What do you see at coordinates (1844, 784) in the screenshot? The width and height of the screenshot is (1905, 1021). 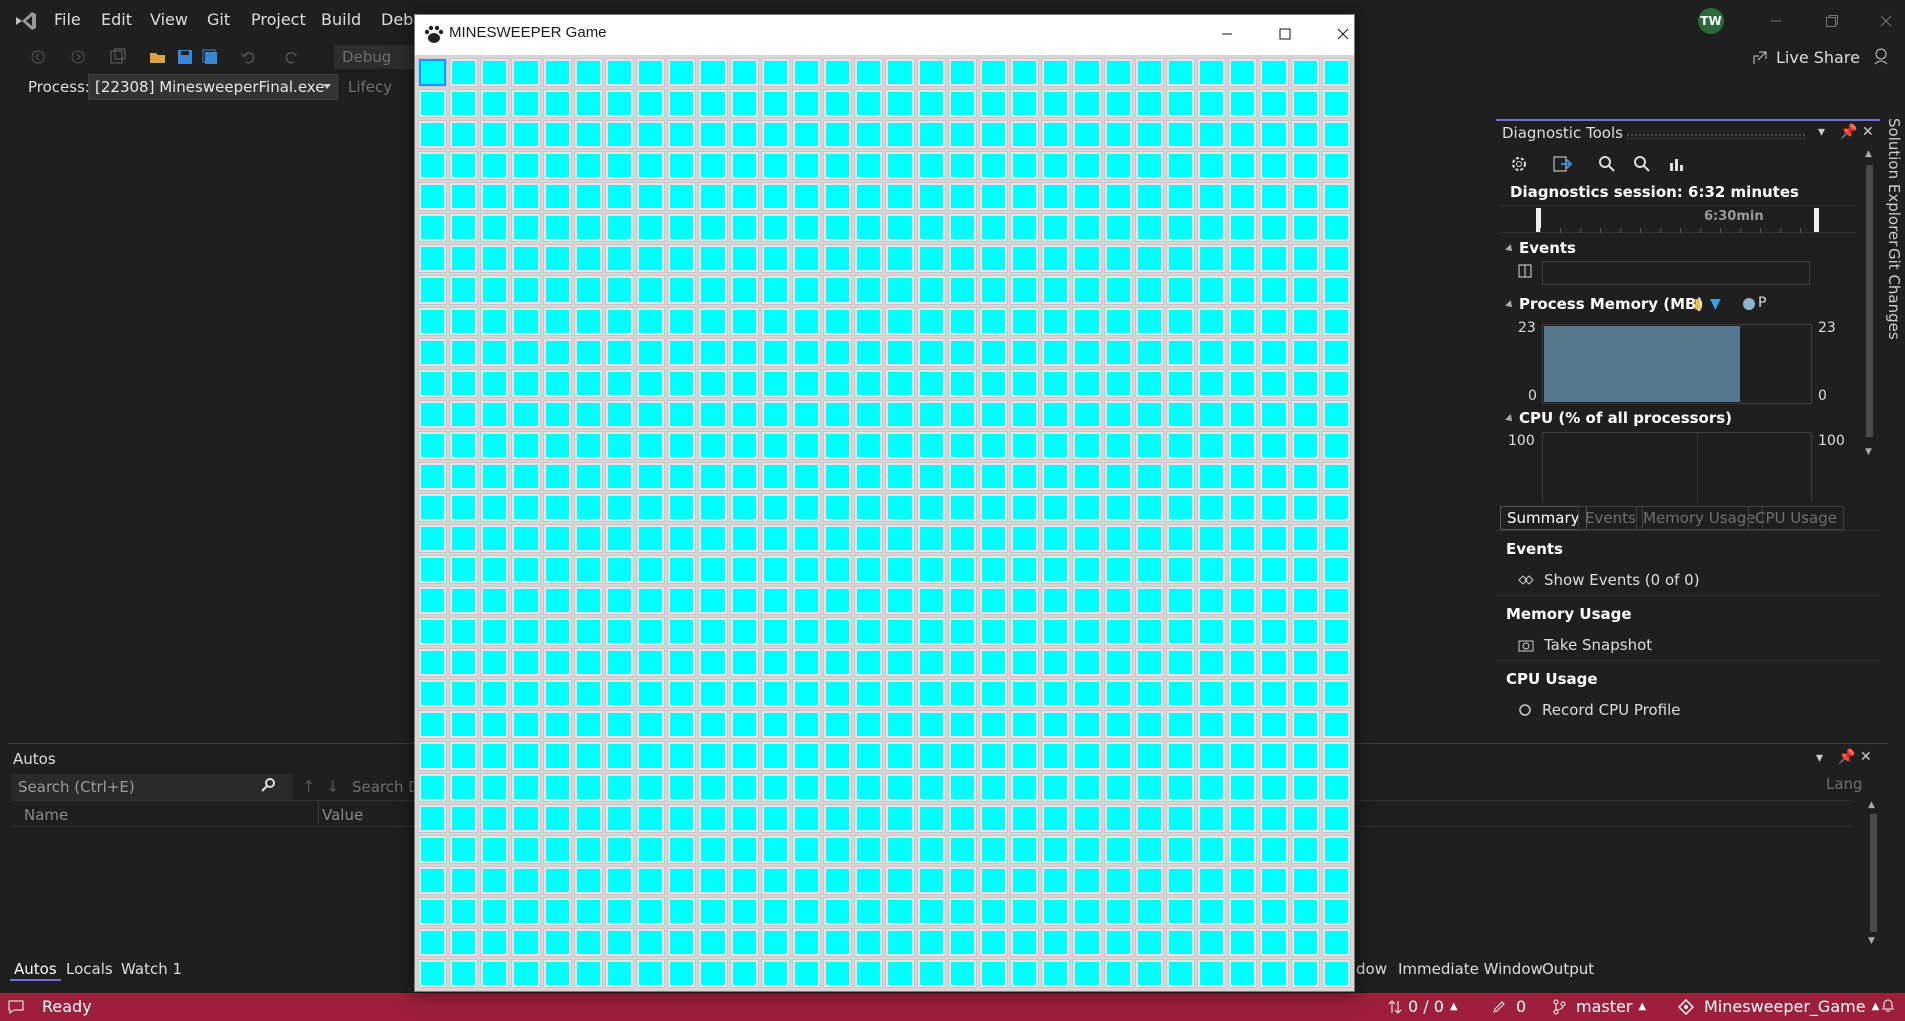 I see `column-header-language: Lang` at bounding box center [1844, 784].